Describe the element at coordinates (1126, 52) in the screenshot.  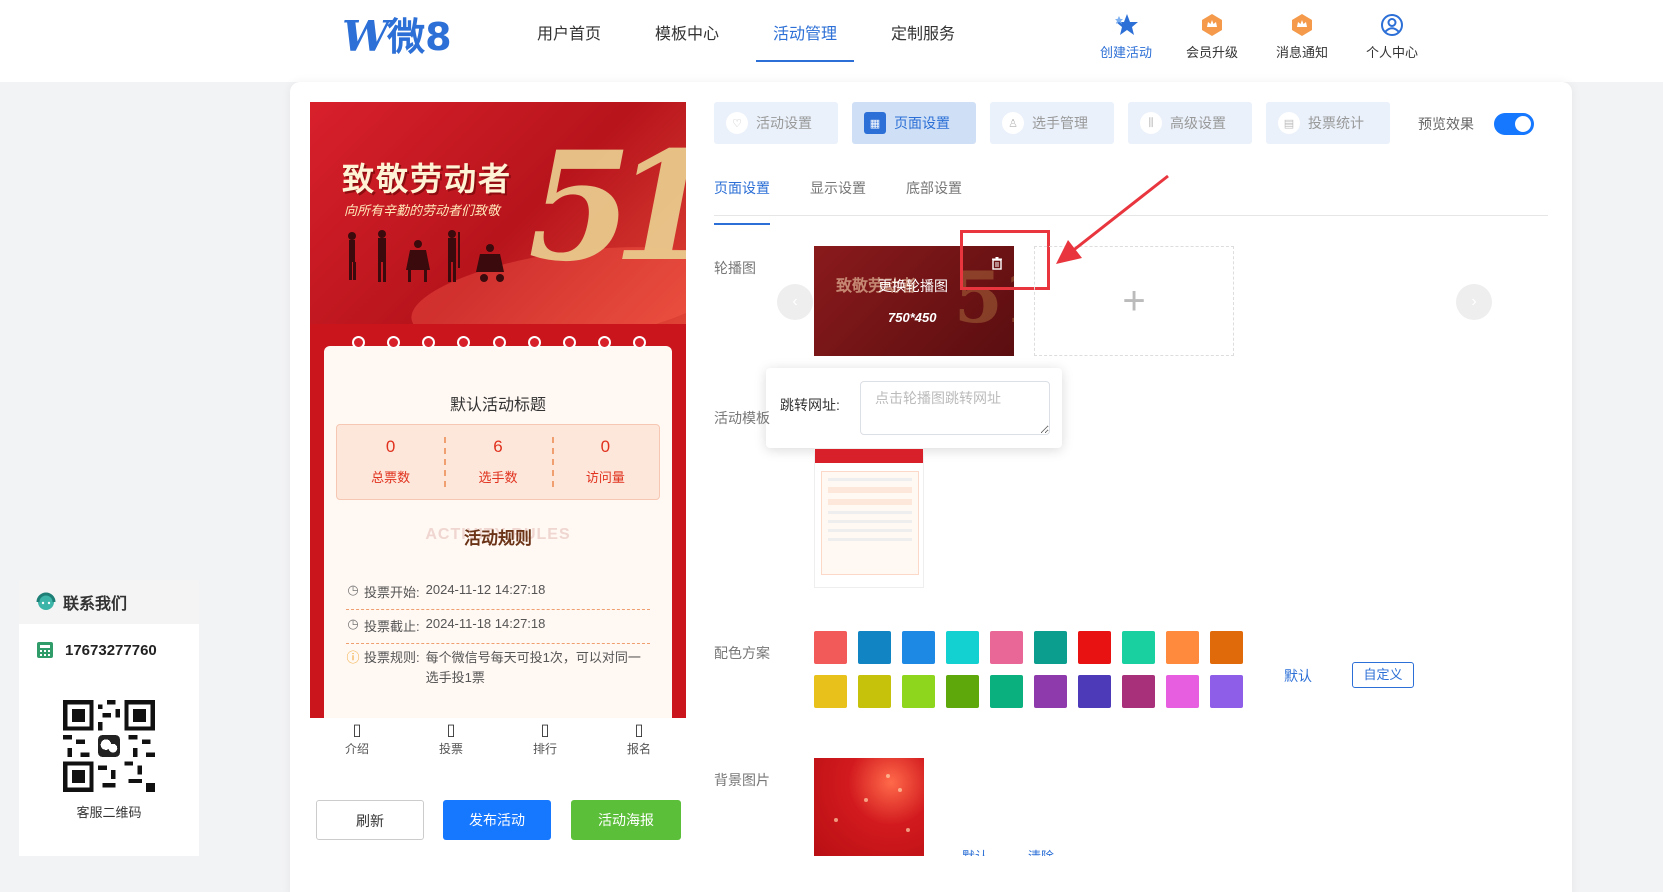
I see `create-activity-label: 创建活动` at that location.